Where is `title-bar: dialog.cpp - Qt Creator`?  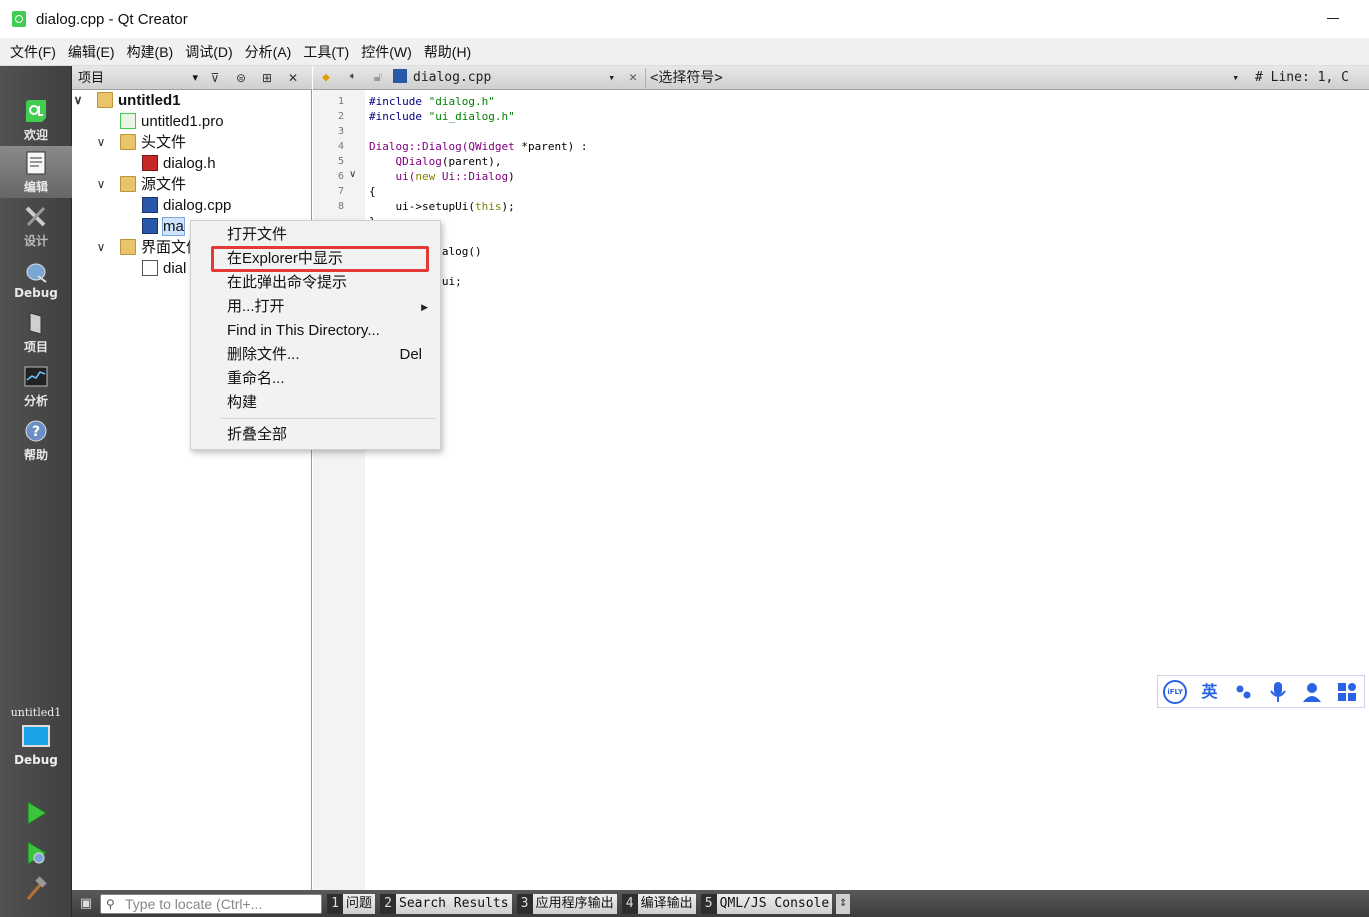 title-bar: dialog.cpp - Qt Creator is located at coordinates (684, 19).